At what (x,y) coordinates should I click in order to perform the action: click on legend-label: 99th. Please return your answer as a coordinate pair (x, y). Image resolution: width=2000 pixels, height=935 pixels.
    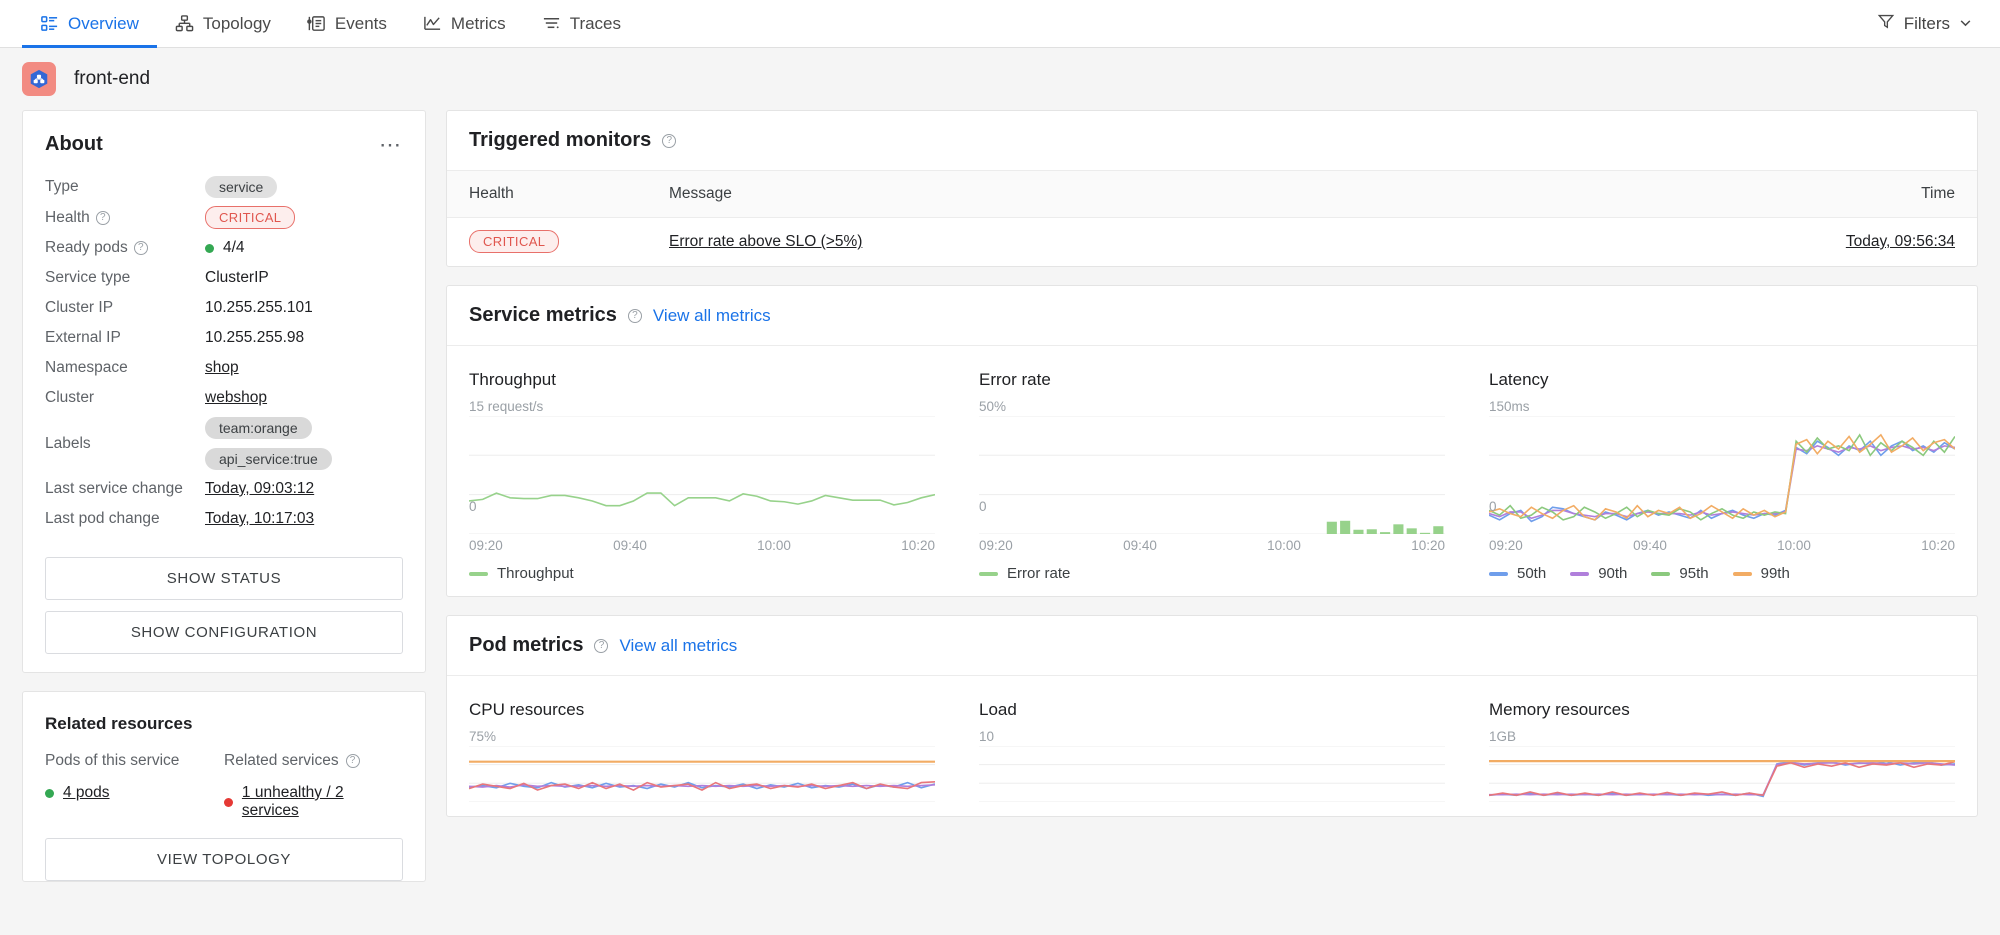
    Looking at the image, I should click on (1775, 573).